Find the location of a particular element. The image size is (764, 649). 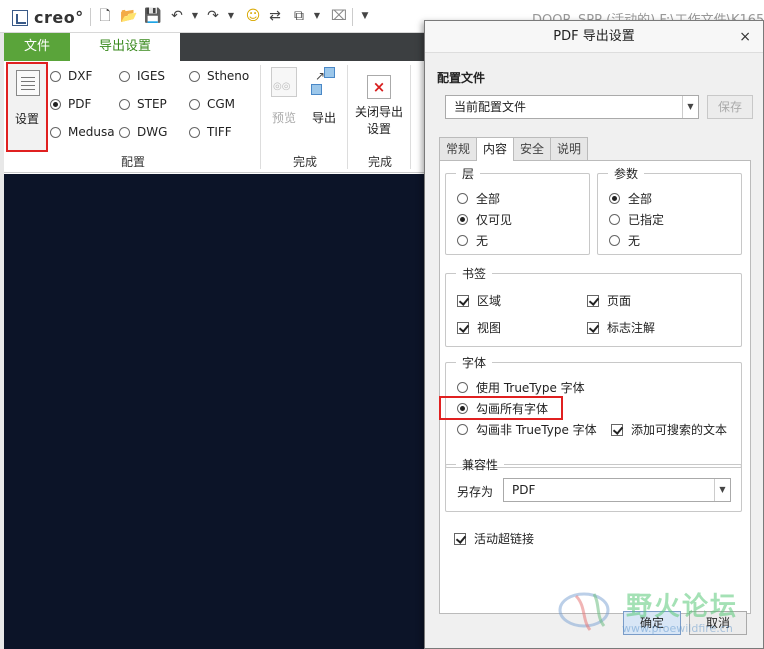

preview-label: 预览 is located at coordinates (283, 118).